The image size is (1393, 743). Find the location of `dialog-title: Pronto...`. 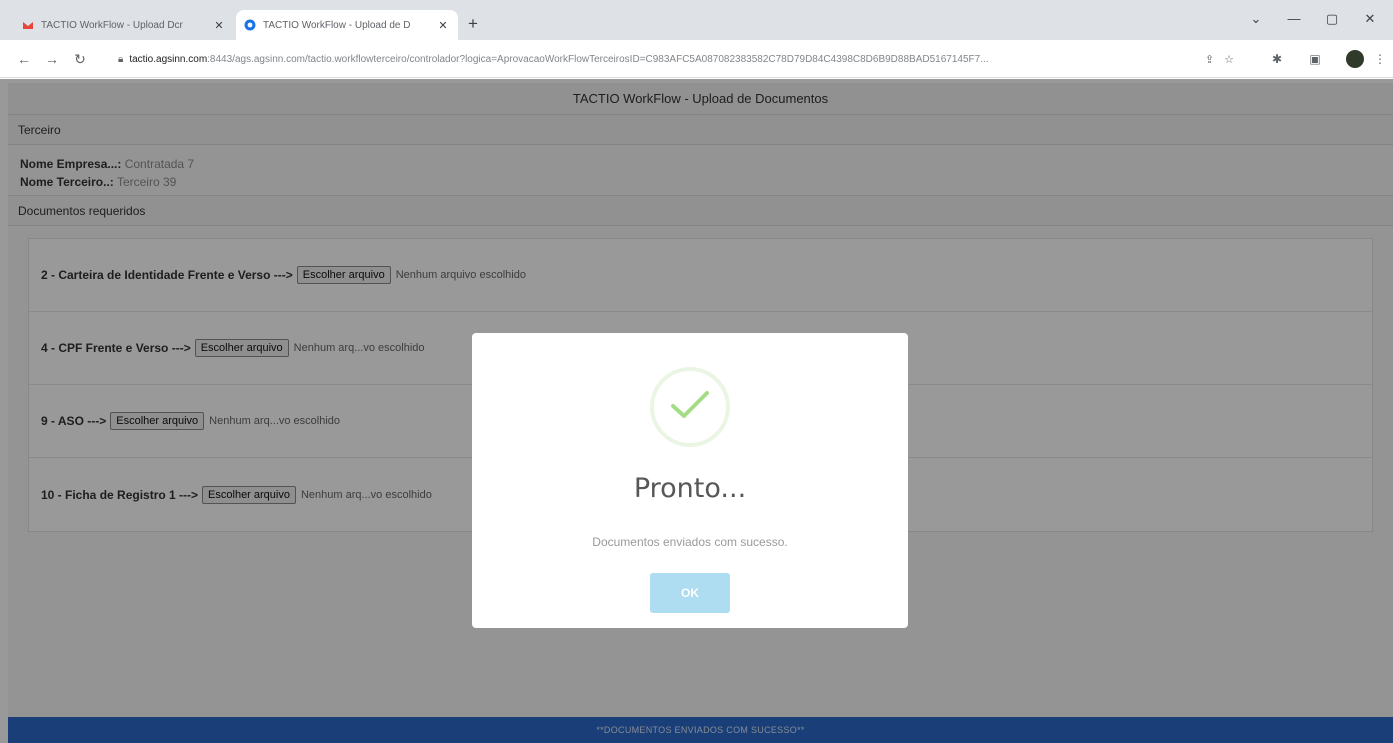

dialog-title: Pronto... is located at coordinates (690, 488).